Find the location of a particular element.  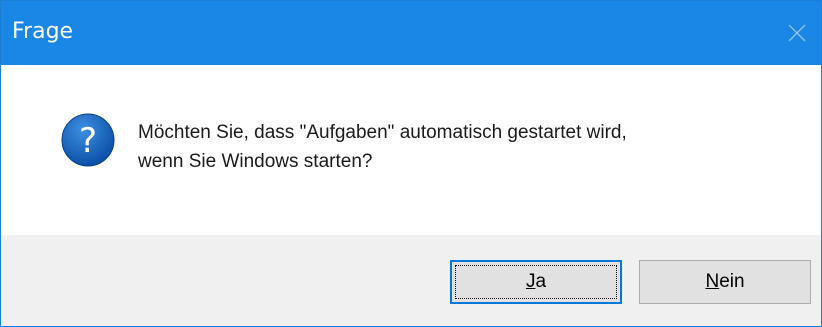

no-button: Nein is located at coordinates (725, 282).